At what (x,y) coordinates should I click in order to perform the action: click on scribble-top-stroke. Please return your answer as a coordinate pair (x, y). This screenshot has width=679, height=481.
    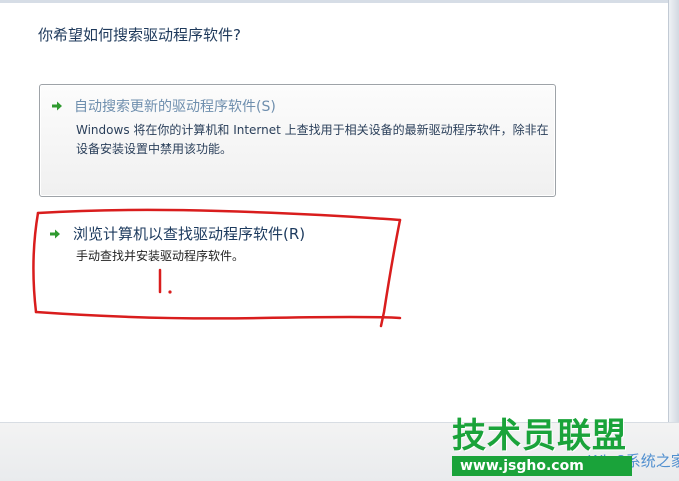
    Looking at the image, I should click on (219, 215).